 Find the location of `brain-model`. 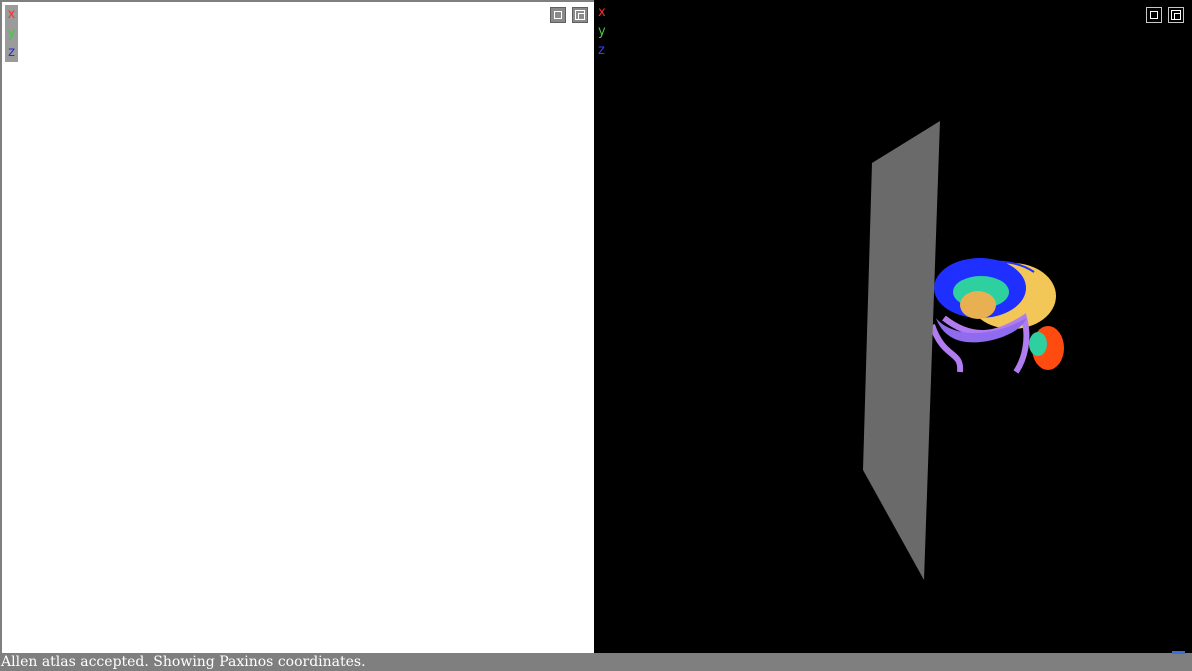

brain-model is located at coordinates (996, 316).